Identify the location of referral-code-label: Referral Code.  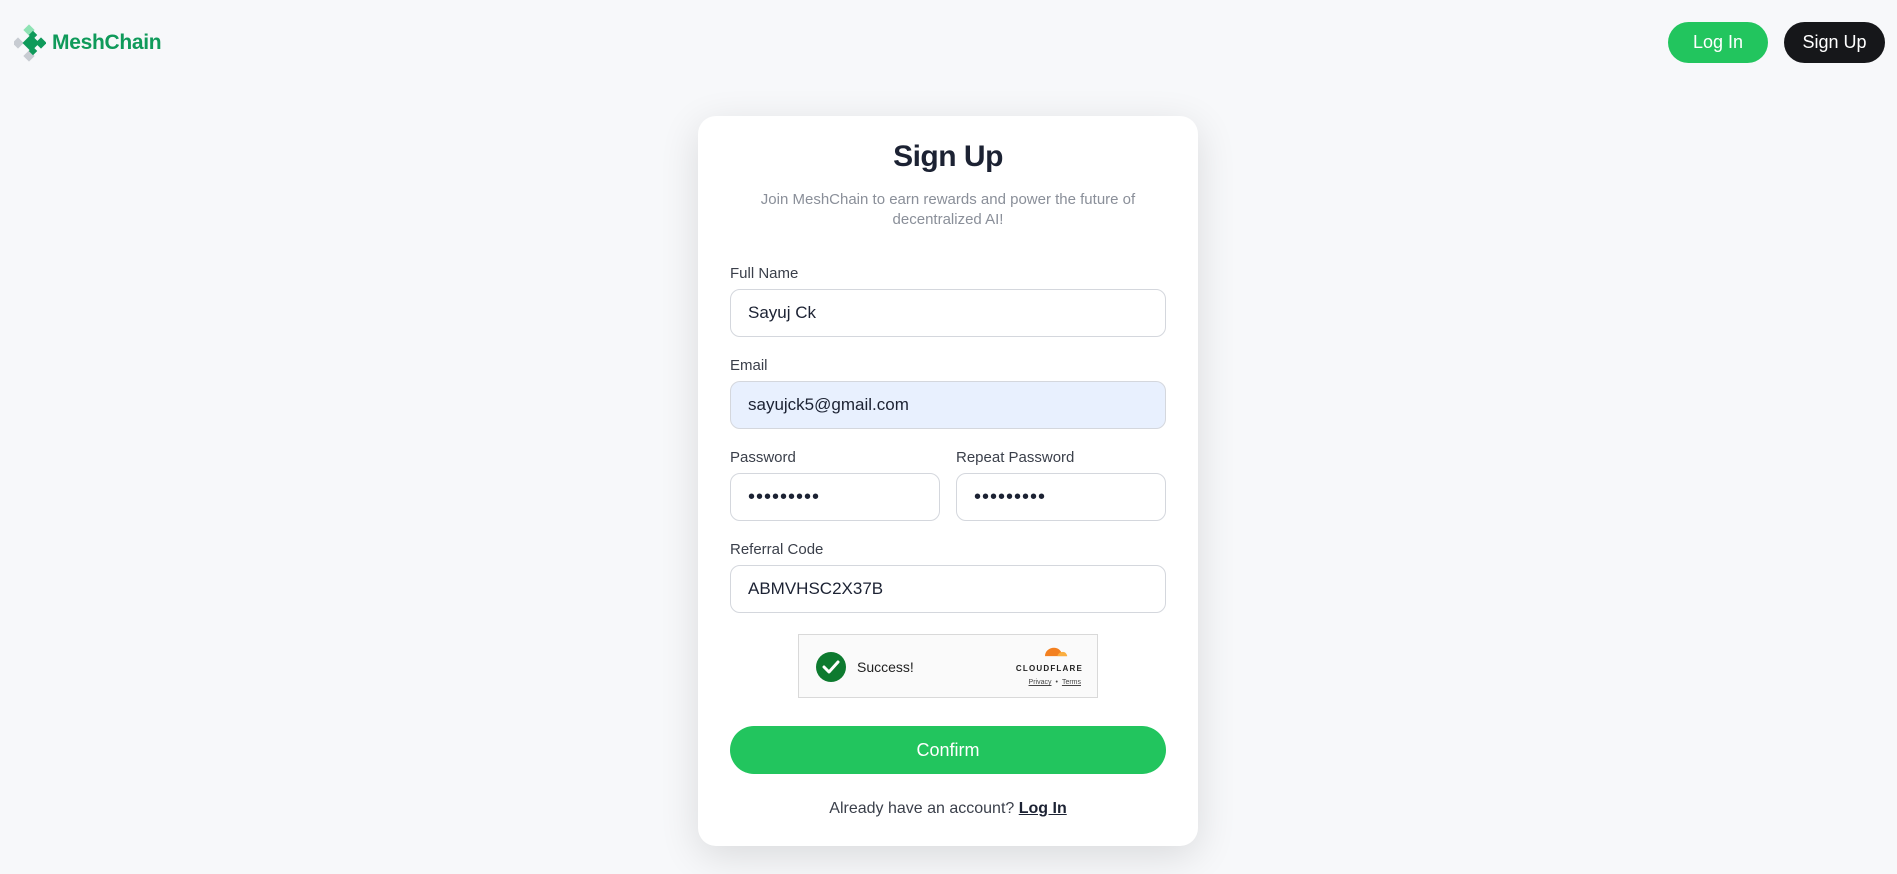
(777, 549).